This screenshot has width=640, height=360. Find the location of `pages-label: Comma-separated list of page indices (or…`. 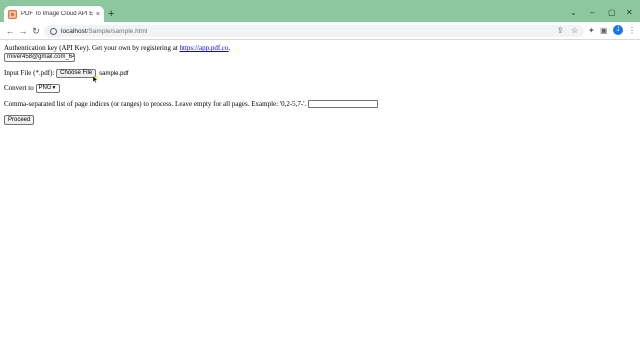

pages-label: Comma-separated list of page indices (or… is located at coordinates (155, 104).